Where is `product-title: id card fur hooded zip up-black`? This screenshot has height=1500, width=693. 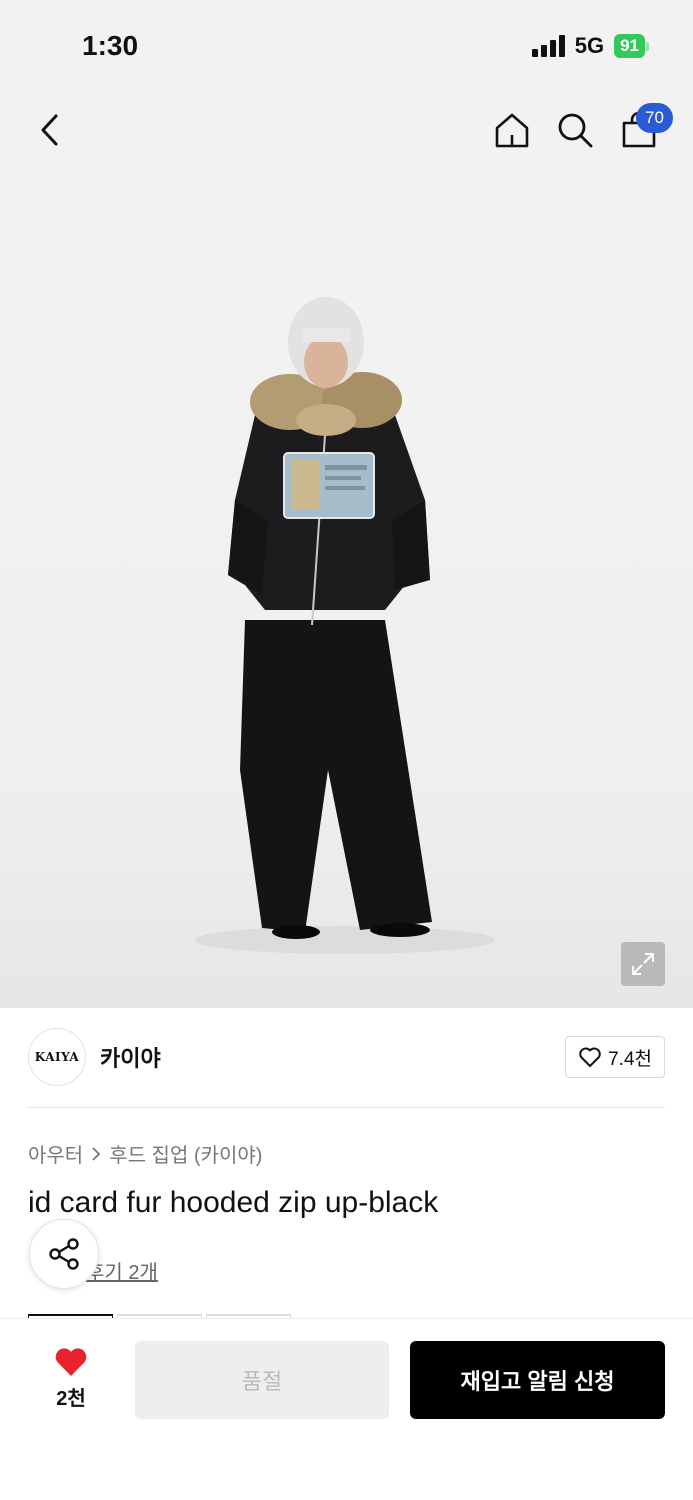 product-title: id card fur hooded zip up-black is located at coordinates (233, 1202).